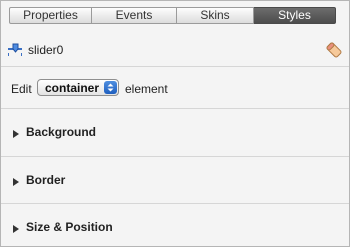 The height and width of the screenshot is (247, 350). What do you see at coordinates (61, 132) in the screenshot?
I see `section-label: Background` at bounding box center [61, 132].